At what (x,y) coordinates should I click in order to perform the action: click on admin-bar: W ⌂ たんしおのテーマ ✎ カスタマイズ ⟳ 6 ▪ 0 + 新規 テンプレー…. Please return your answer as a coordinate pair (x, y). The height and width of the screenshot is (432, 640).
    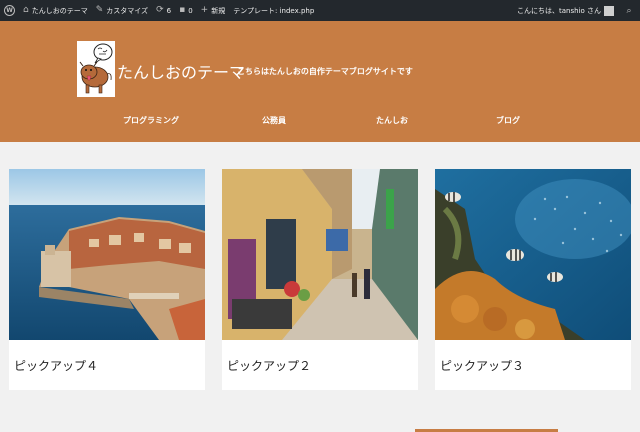
    Looking at the image, I should click on (320, 10).